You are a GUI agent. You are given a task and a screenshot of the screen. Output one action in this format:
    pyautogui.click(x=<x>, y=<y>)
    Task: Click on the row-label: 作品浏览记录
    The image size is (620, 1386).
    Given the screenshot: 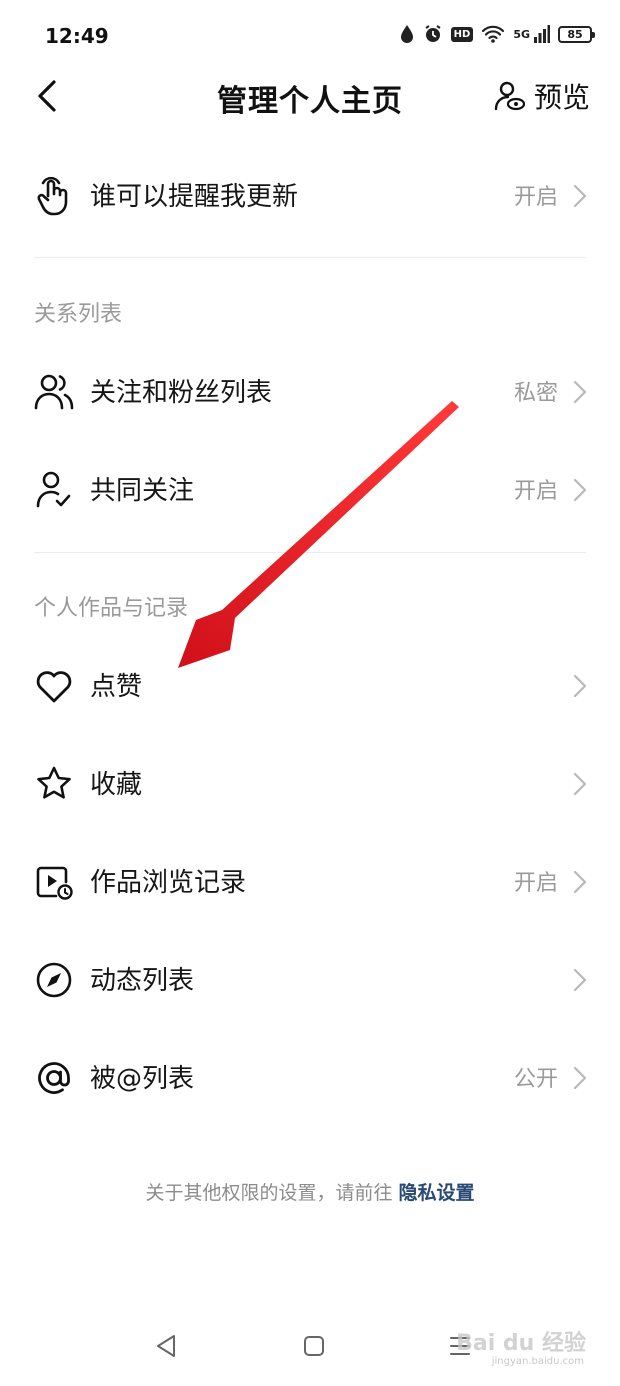 What is the action you would take?
    pyautogui.click(x=168, y=883)
    